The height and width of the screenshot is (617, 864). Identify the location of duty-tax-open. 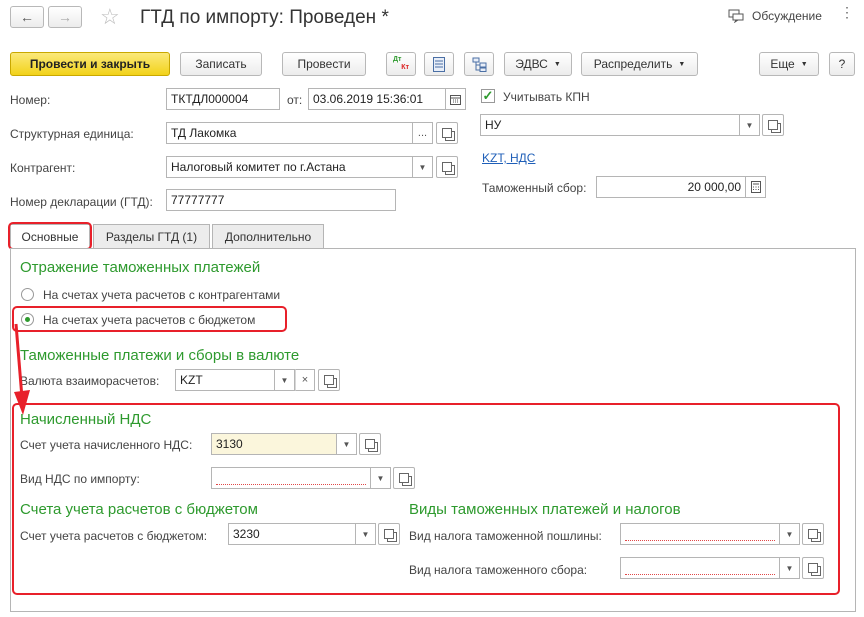
(813, 534).